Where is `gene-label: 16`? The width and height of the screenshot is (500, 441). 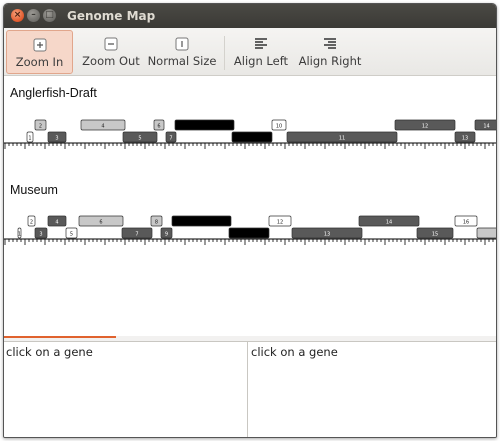
gene-label: 16 is located at coordinates (466, 223).